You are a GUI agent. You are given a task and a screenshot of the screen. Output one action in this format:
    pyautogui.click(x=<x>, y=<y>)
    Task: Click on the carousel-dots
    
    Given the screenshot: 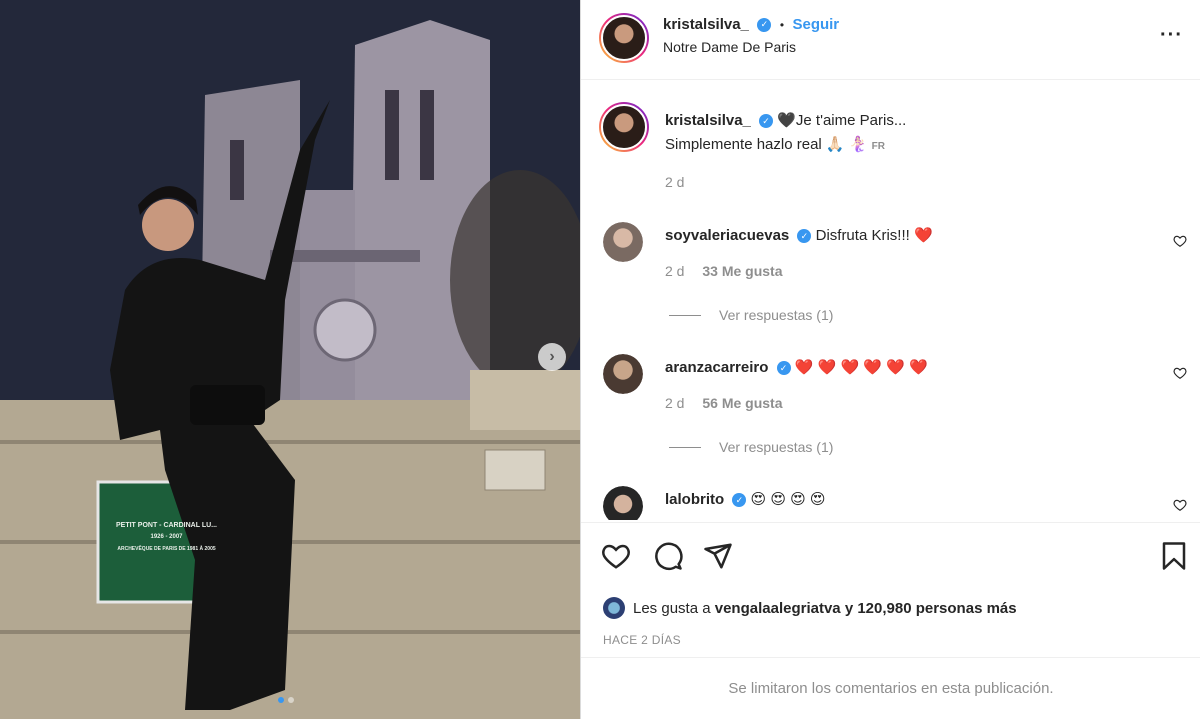 What is the action you would take?
    pyautogui.click(x=286, y=700)
    